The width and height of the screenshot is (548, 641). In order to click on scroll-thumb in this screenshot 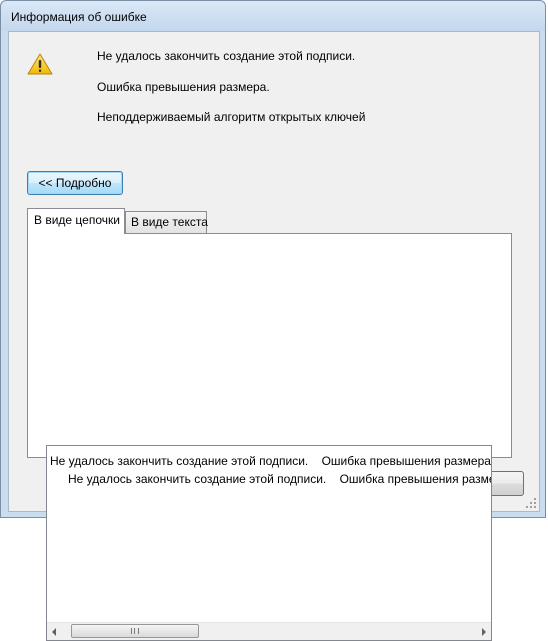, I will do `click(135, 631)`.